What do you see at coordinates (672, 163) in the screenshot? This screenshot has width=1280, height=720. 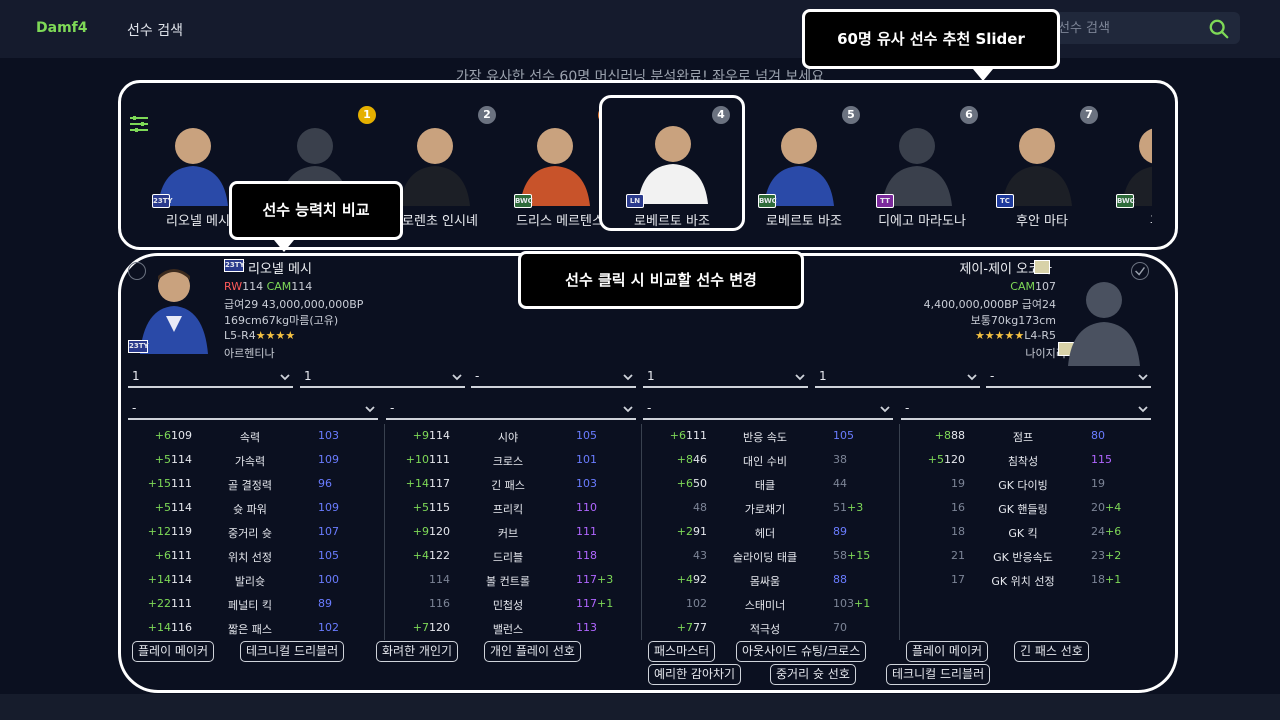 I see `slider-player-card: 4 LN 로베르토 바조` at bounding box center [672, 163].